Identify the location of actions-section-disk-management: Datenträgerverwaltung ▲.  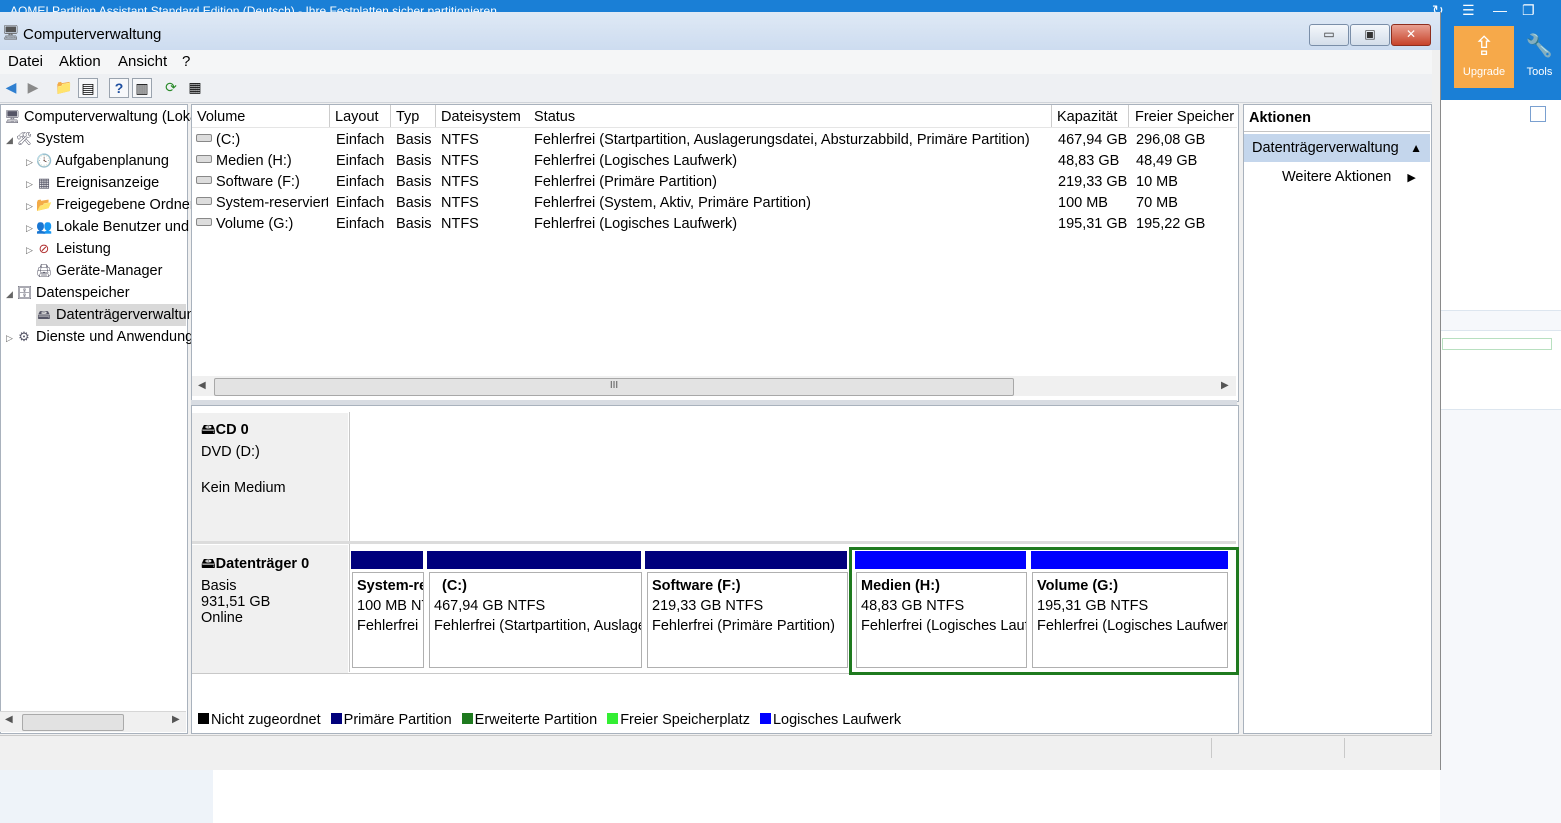
(1337, 148).